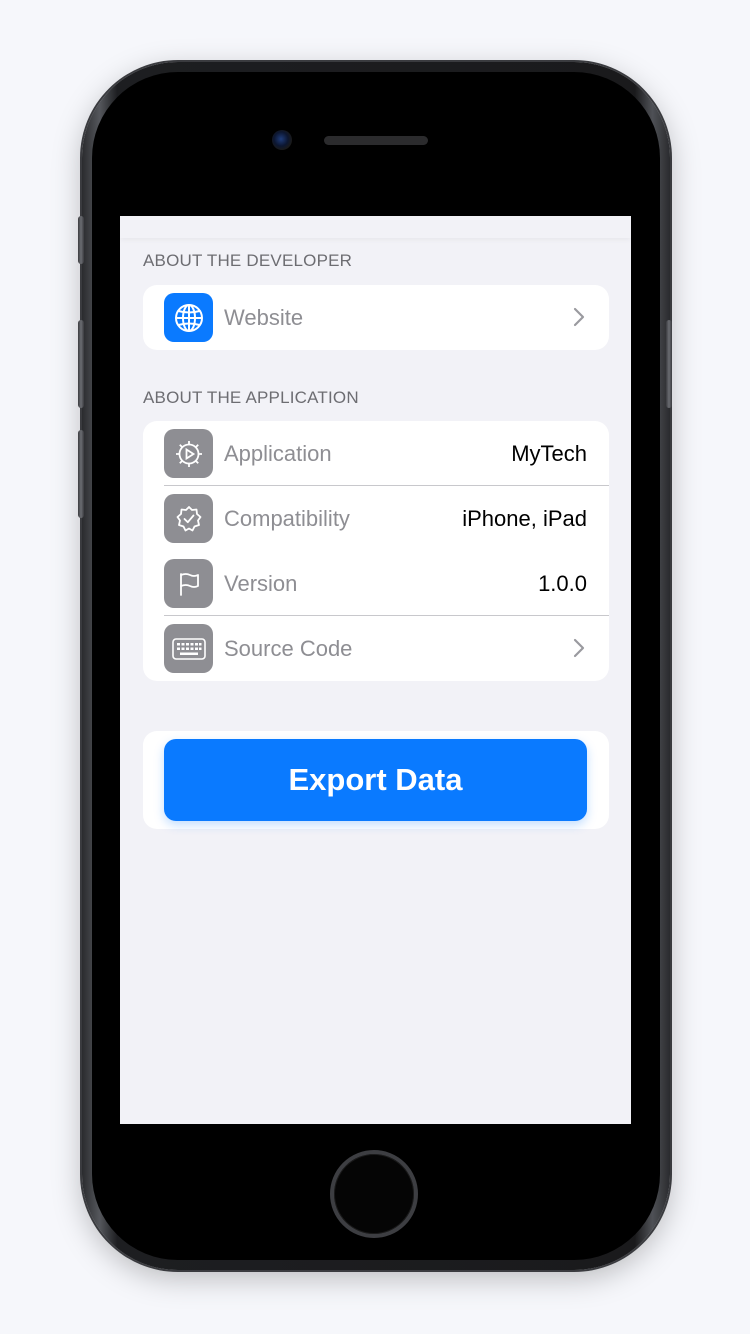 This screenshot has height=1334, width=750. Describe the element at coordinates (287, 518) in the screenshot. I see `compatibility-label: Compatibility` at that location.